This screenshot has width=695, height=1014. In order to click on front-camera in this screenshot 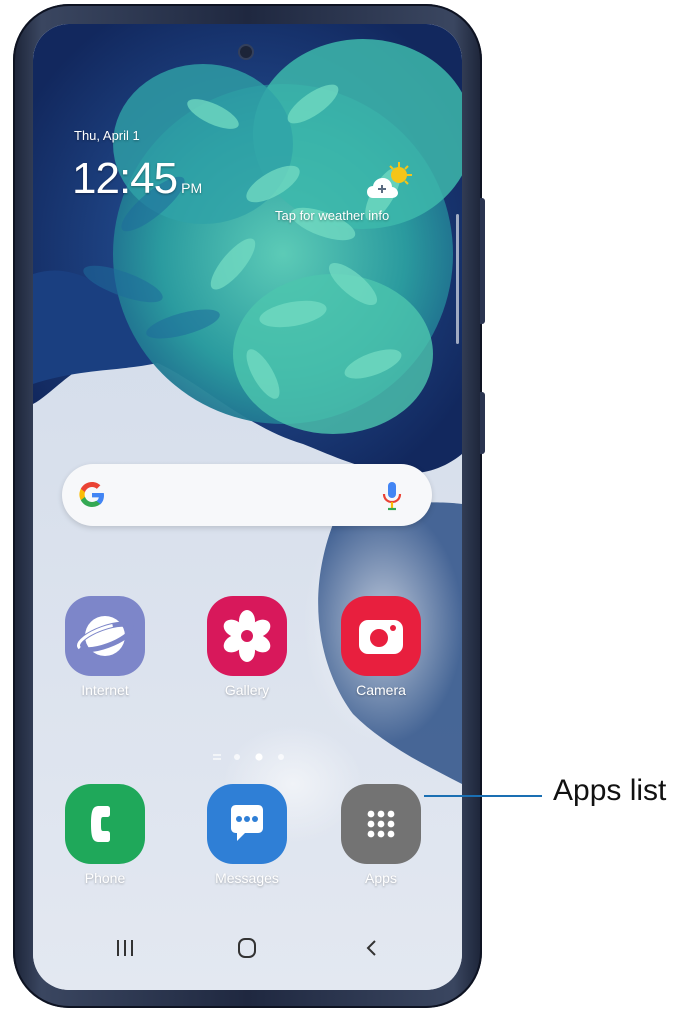, I will do `click(246, 52)`.